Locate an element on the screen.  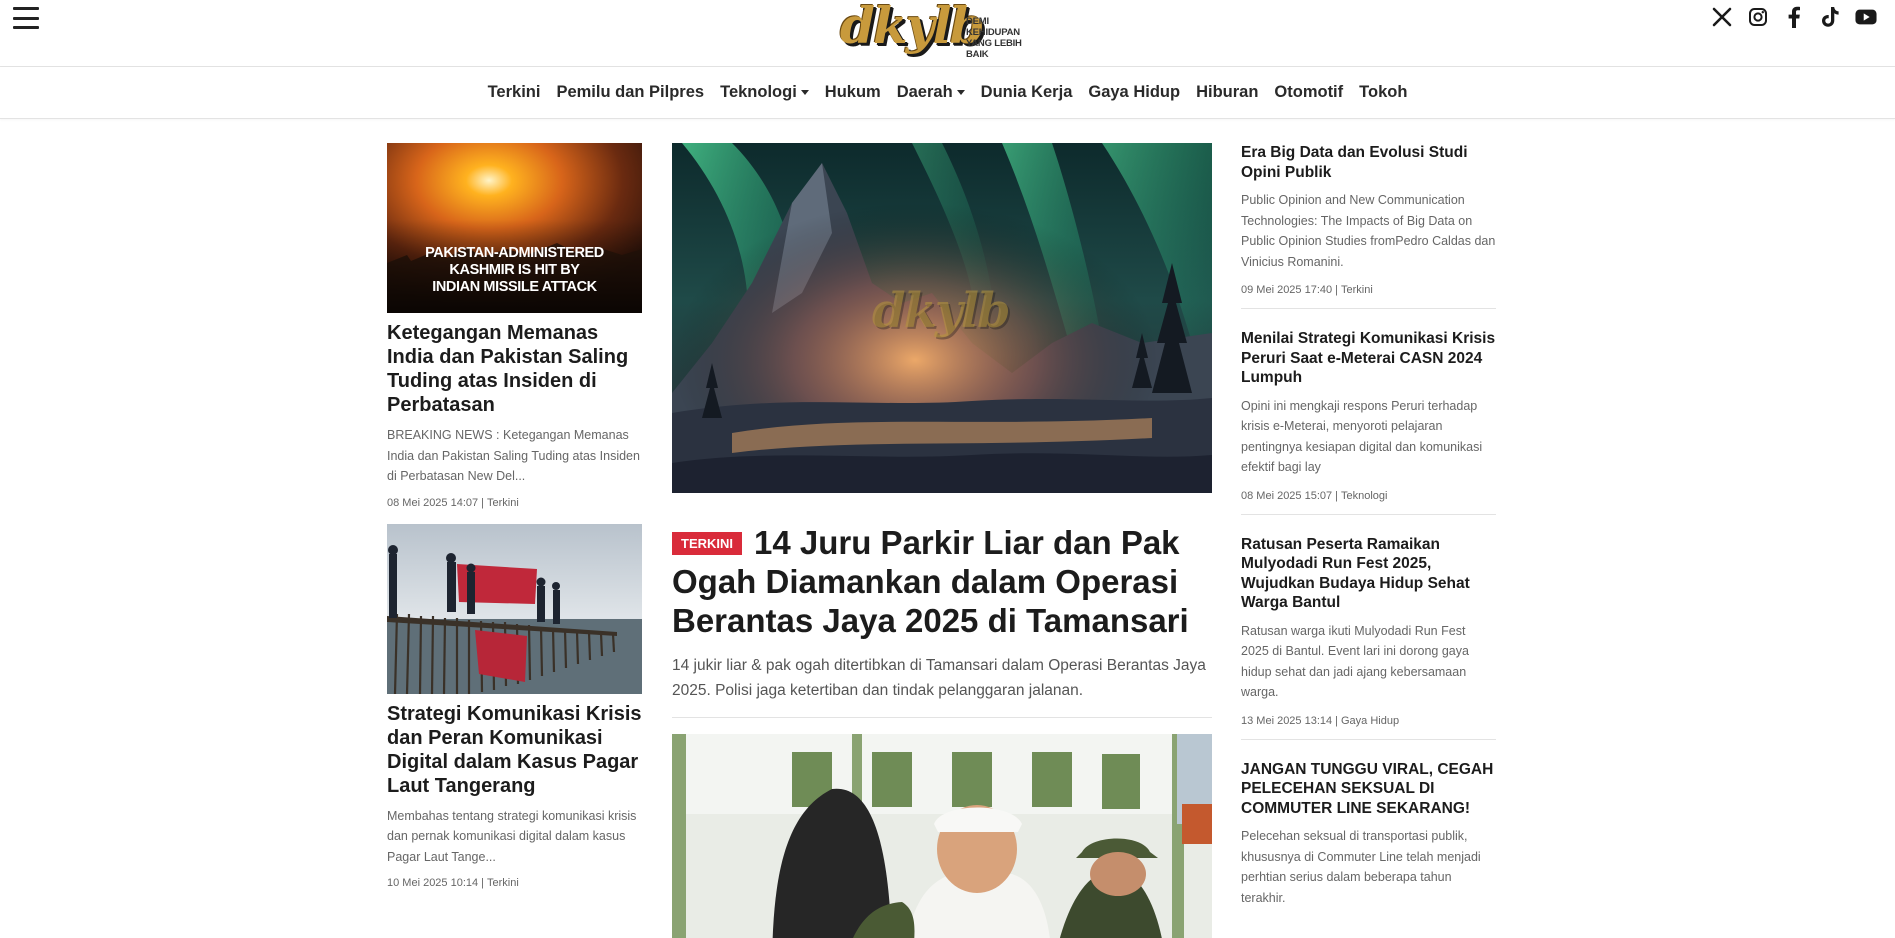
article-date: 08 Mei 2025 15:07 is located at coordinates (1287, 495).